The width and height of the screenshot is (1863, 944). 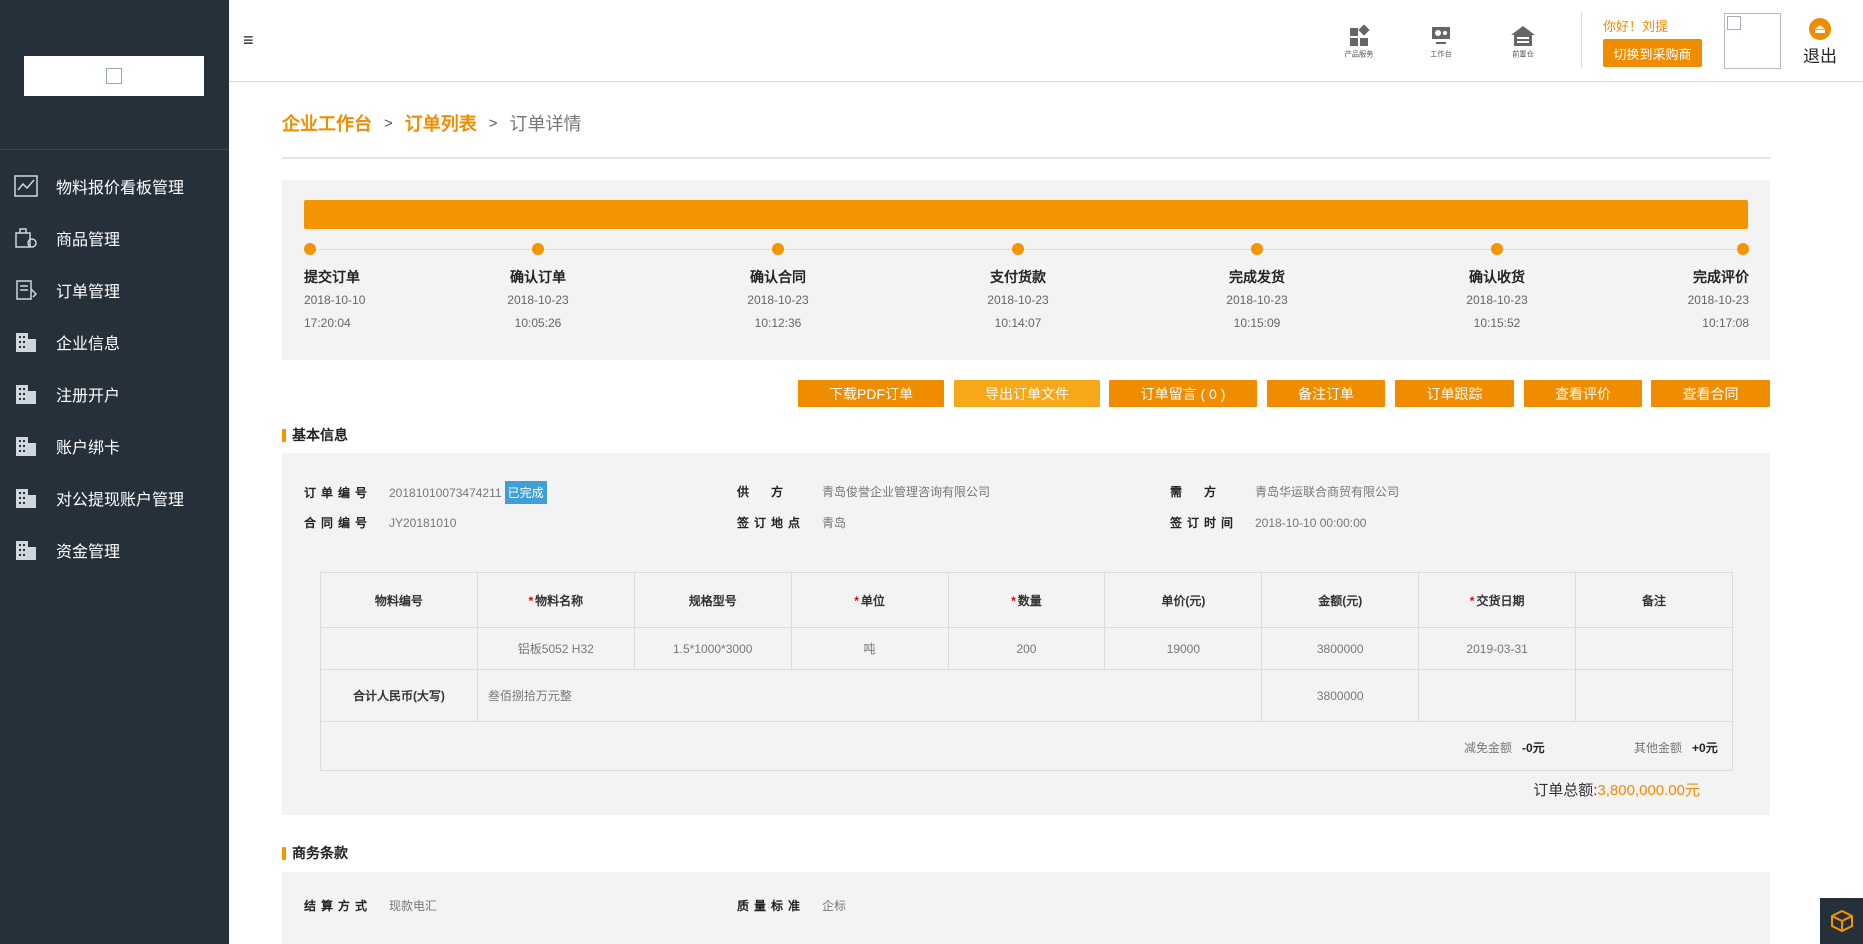 I want to click on sidebar-item-quote-board: 物料报价看板管理, so click(x=114, y=186).